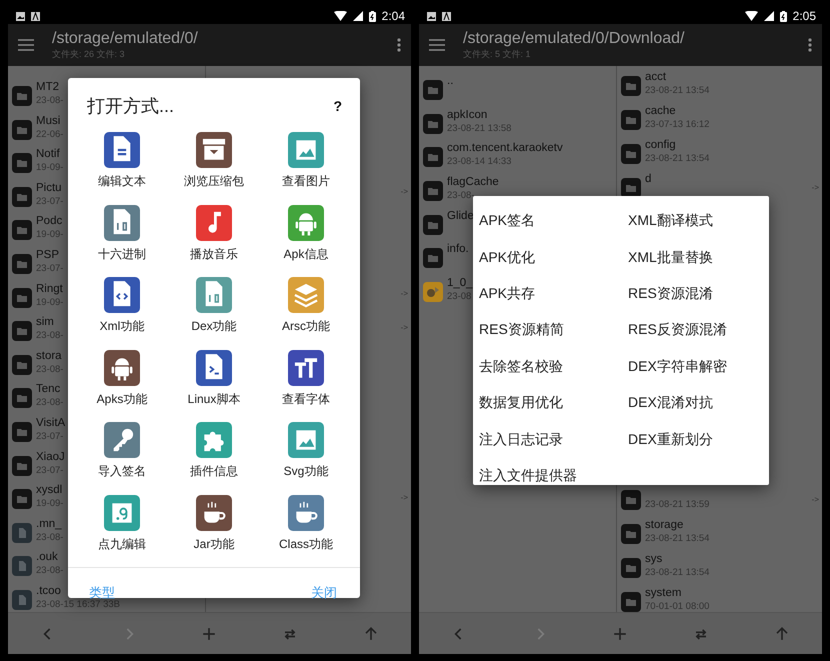  I want to click on menu-item: APK共存, so click(547, 294).